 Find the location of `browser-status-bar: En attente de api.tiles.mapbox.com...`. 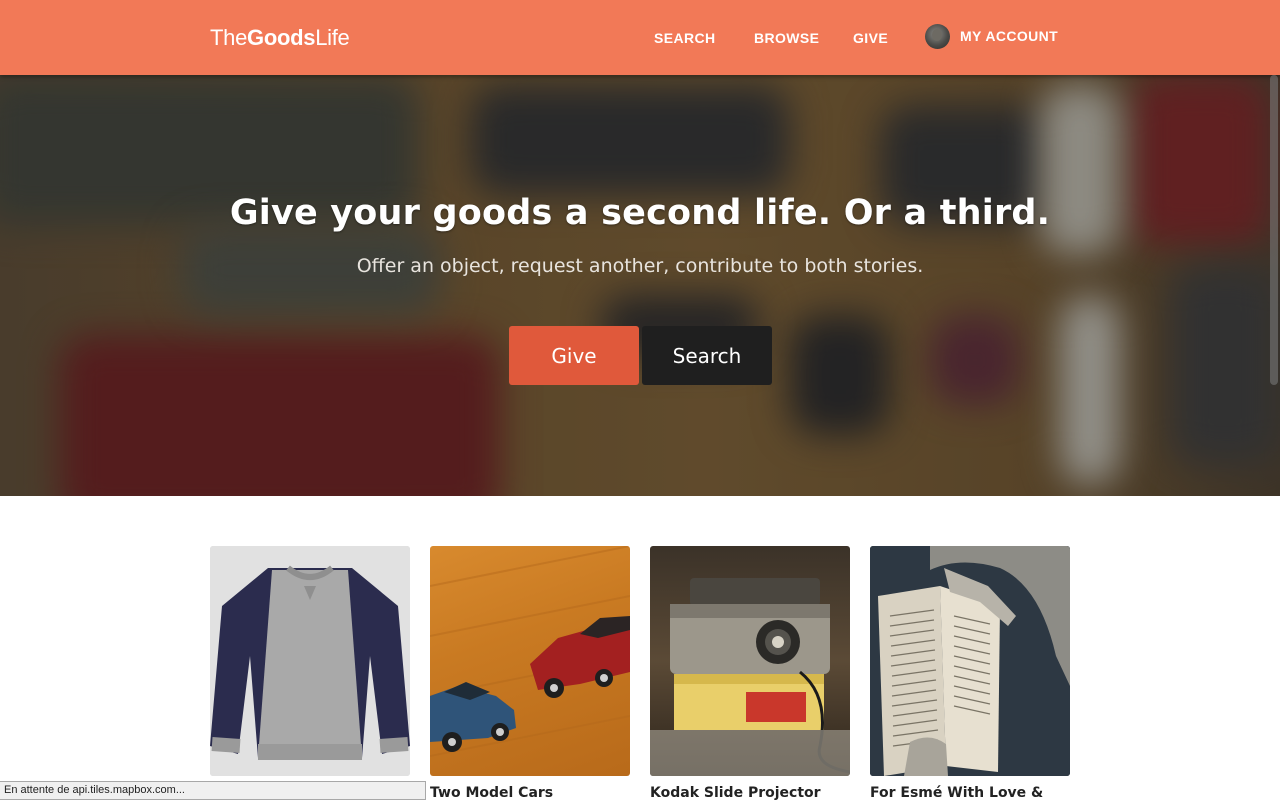

browser-status-bar: En attente de api.tiles.mapbox.com... is located at coordinates (213, 790).